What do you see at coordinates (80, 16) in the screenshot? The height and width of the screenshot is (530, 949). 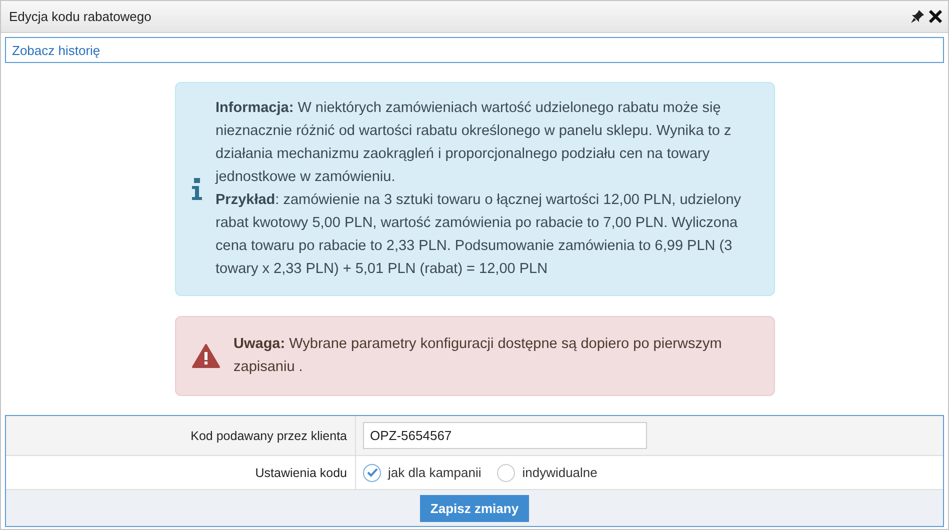 I see `window-title: Edycja kodu rabatowego` at bounding box center [80, 16].